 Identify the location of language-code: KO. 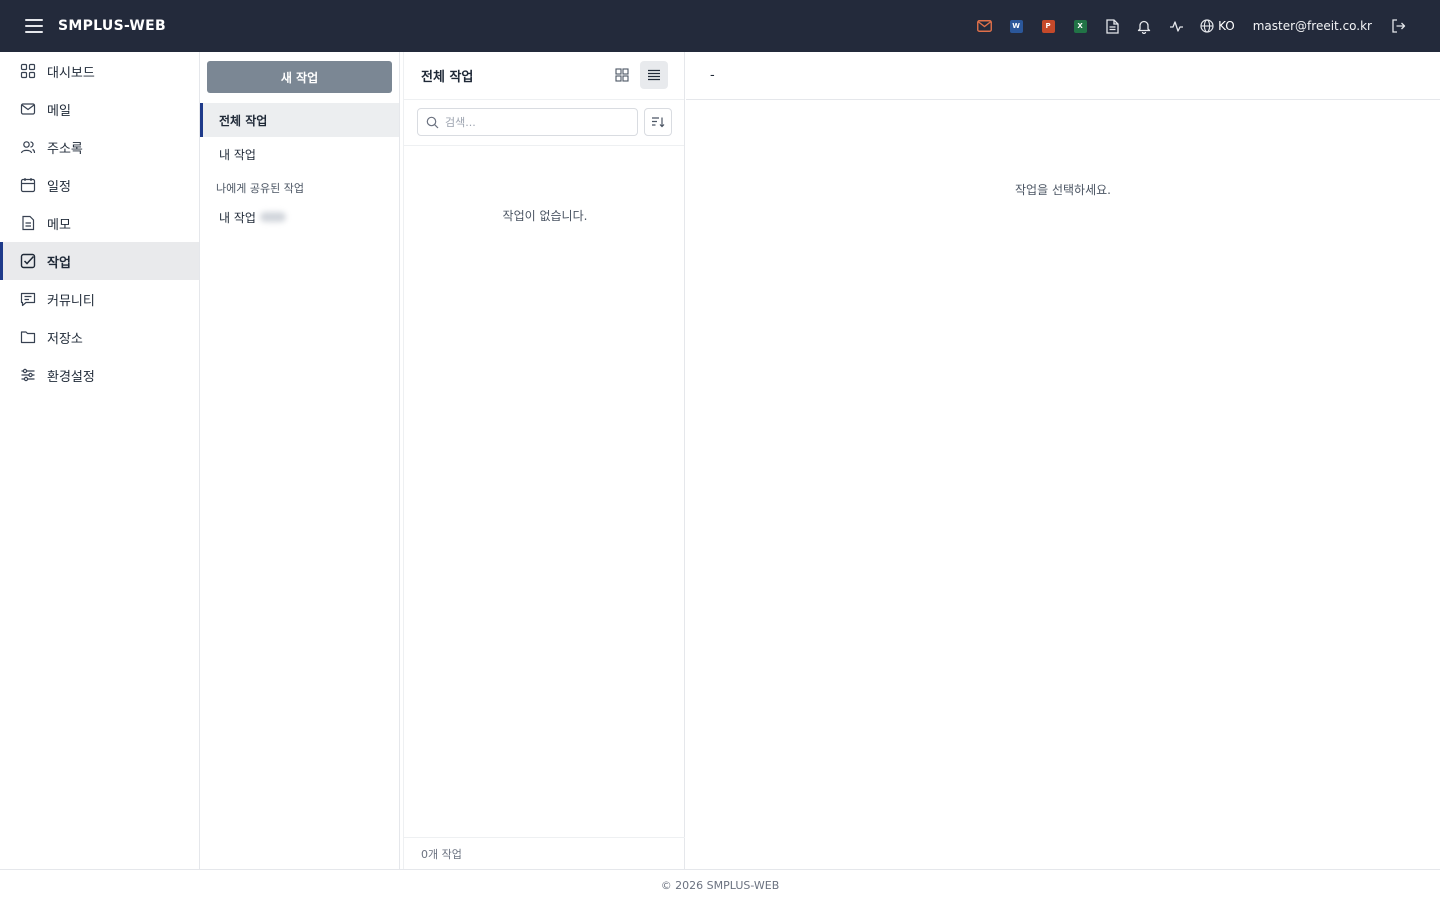
(1226, 26).